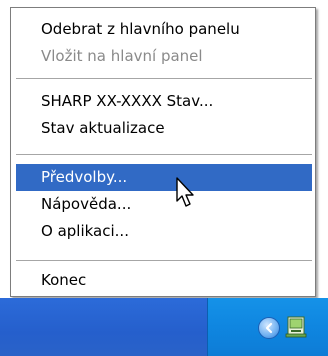 The height and width of the screenshot is (356, 328). Describe the element at coordinates (164, 280) in the screenshot. I see `menu-item-exit: Konec` at that location.